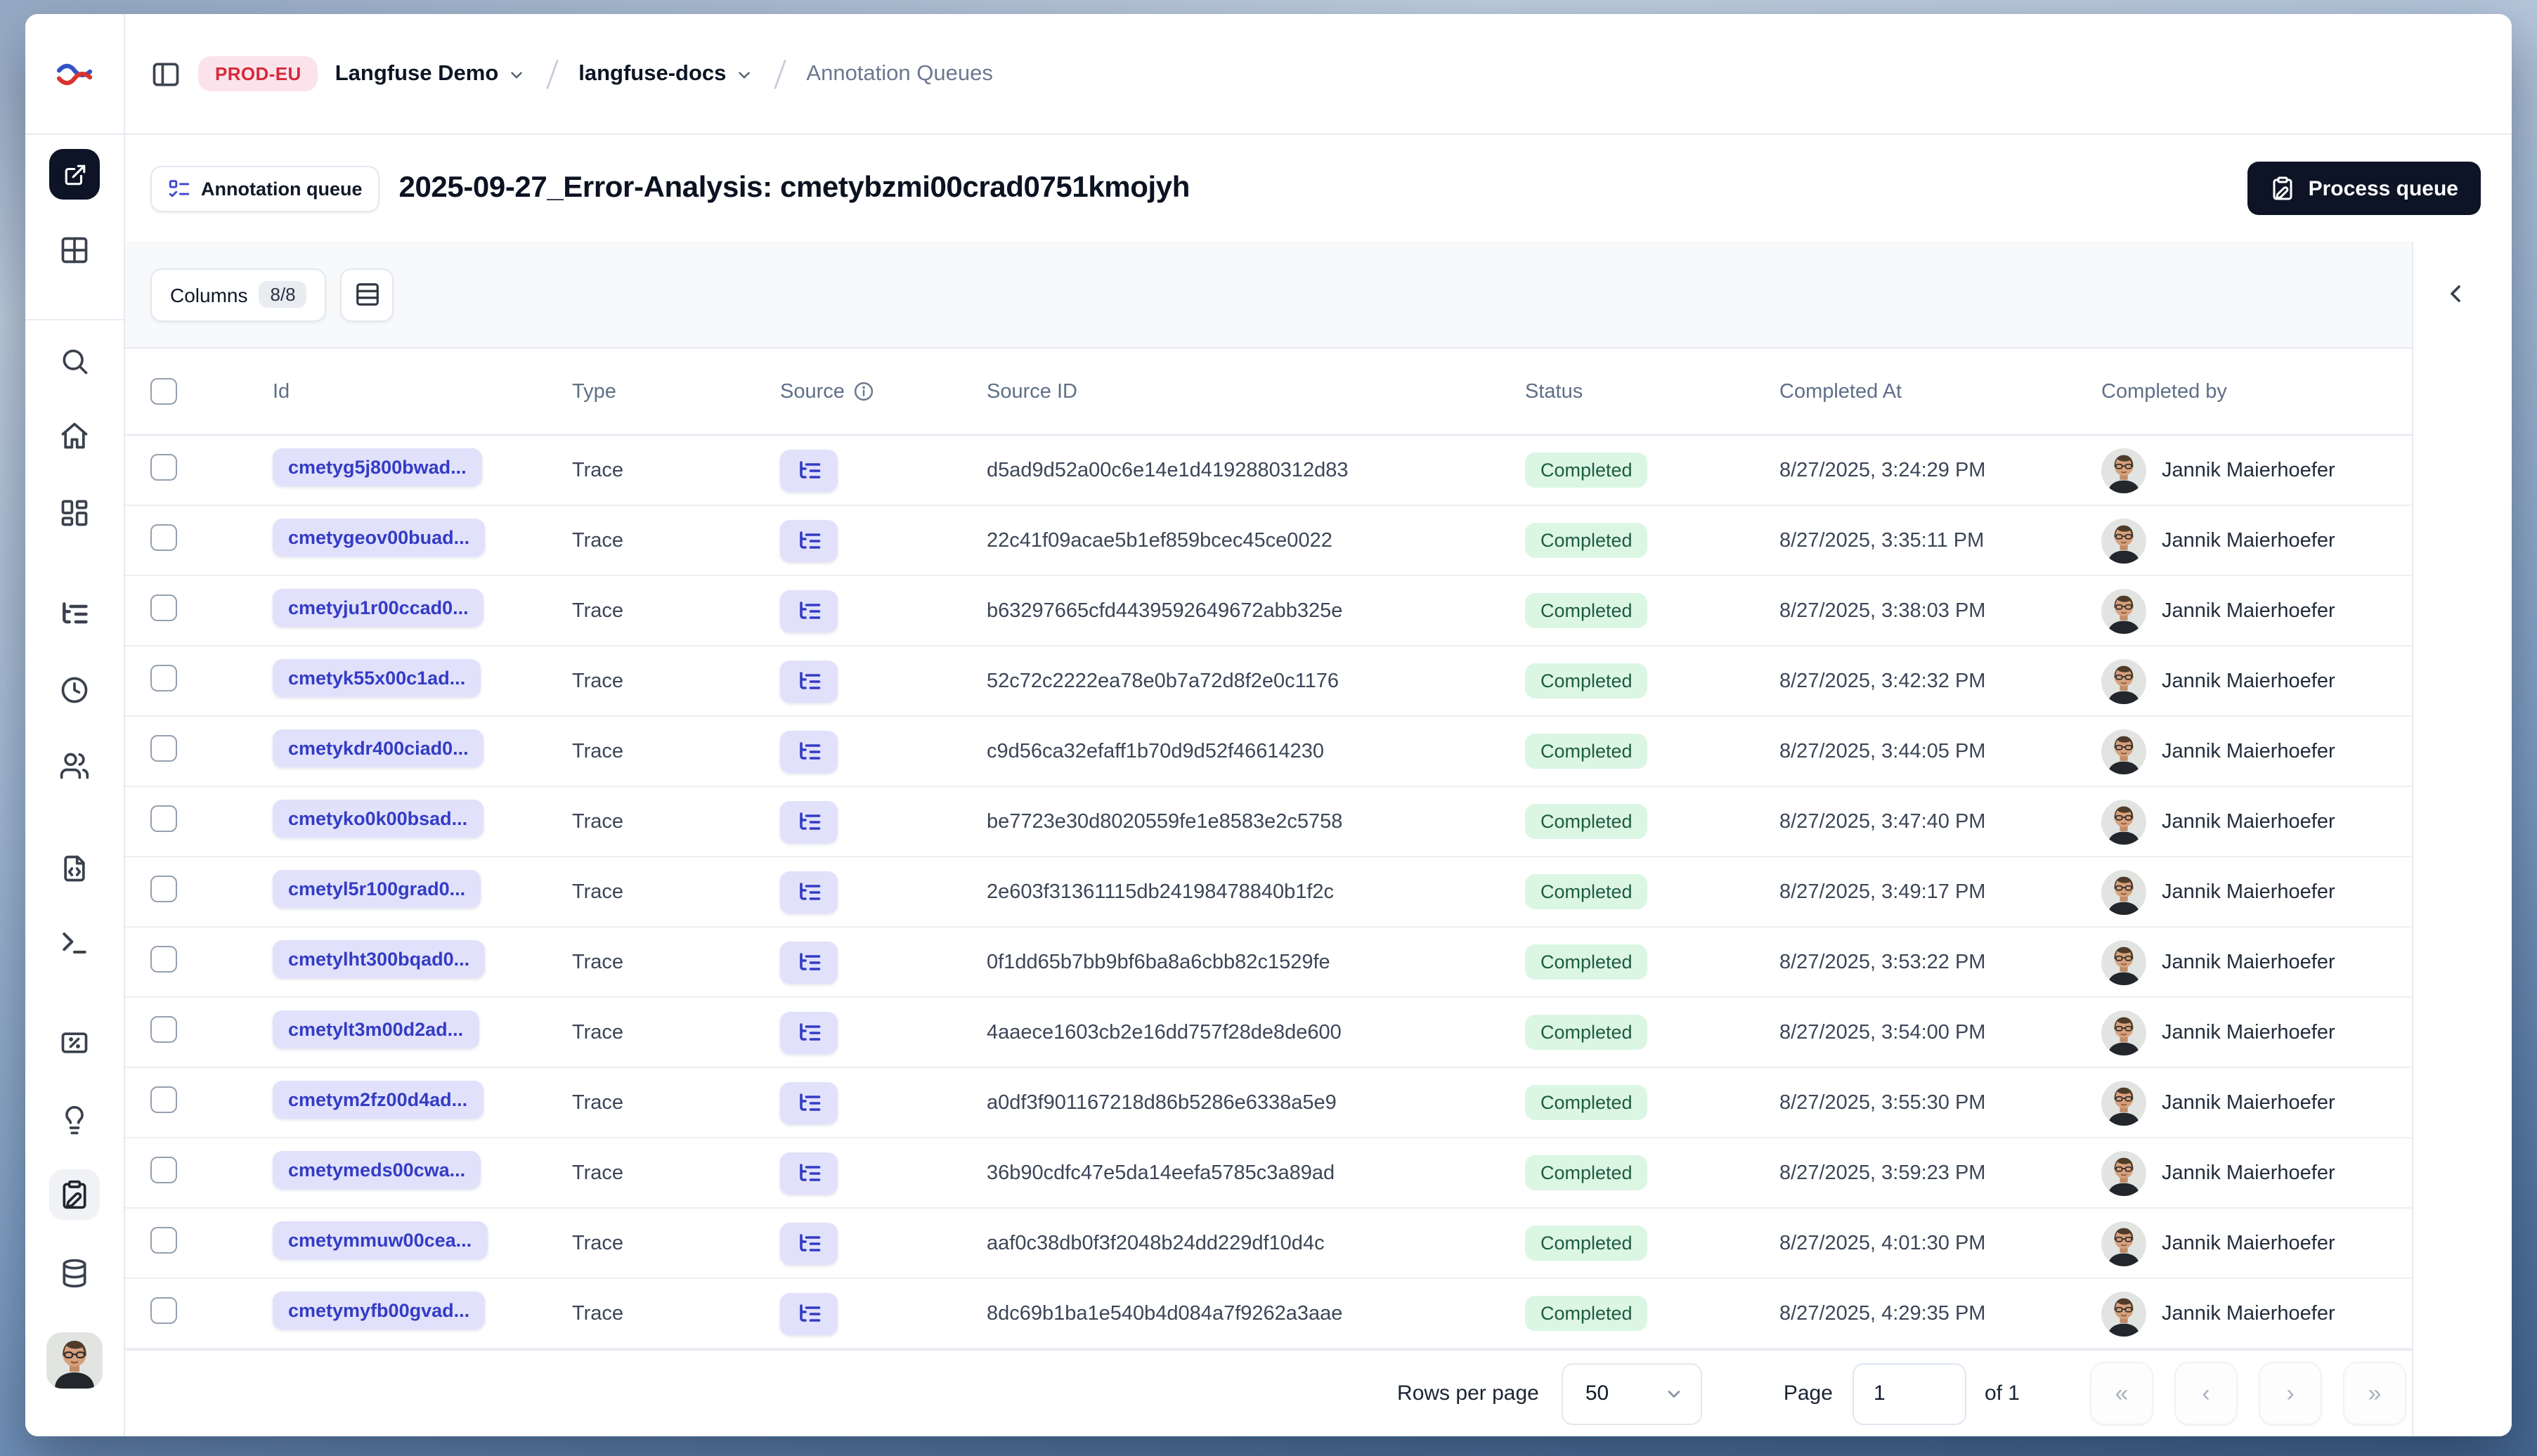 The image size is (2537, 1456). What do you see at coordinates (2374, 1394) in the screenshot?
I see `last-page-button: »` at bounding box center [2374, 1394].